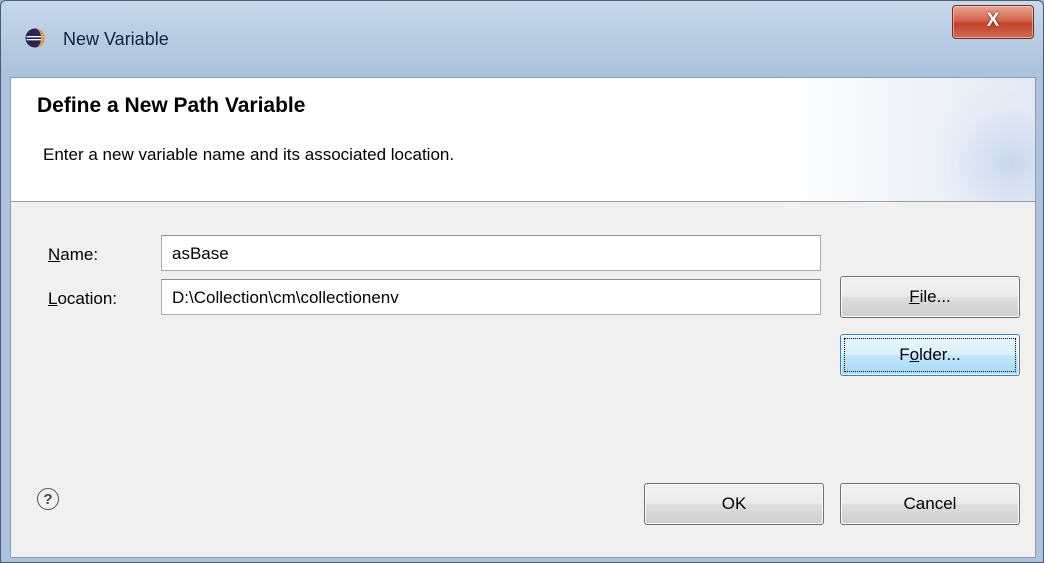 Image resolution: width=1044 pixels, height=563 pixels. Describe the element at coordinates (993, 22) in the screenshot. I see `close-button: X` at that location.